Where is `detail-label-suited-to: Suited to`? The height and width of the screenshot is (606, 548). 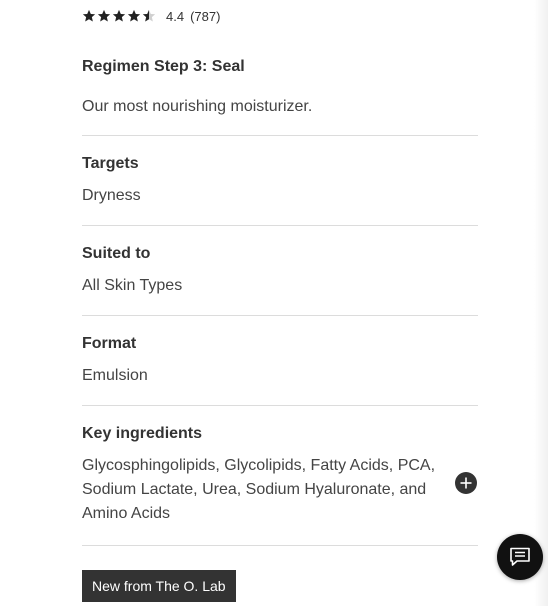 detail-label-suited-to: Suited to is located at coordinates (116, 253).